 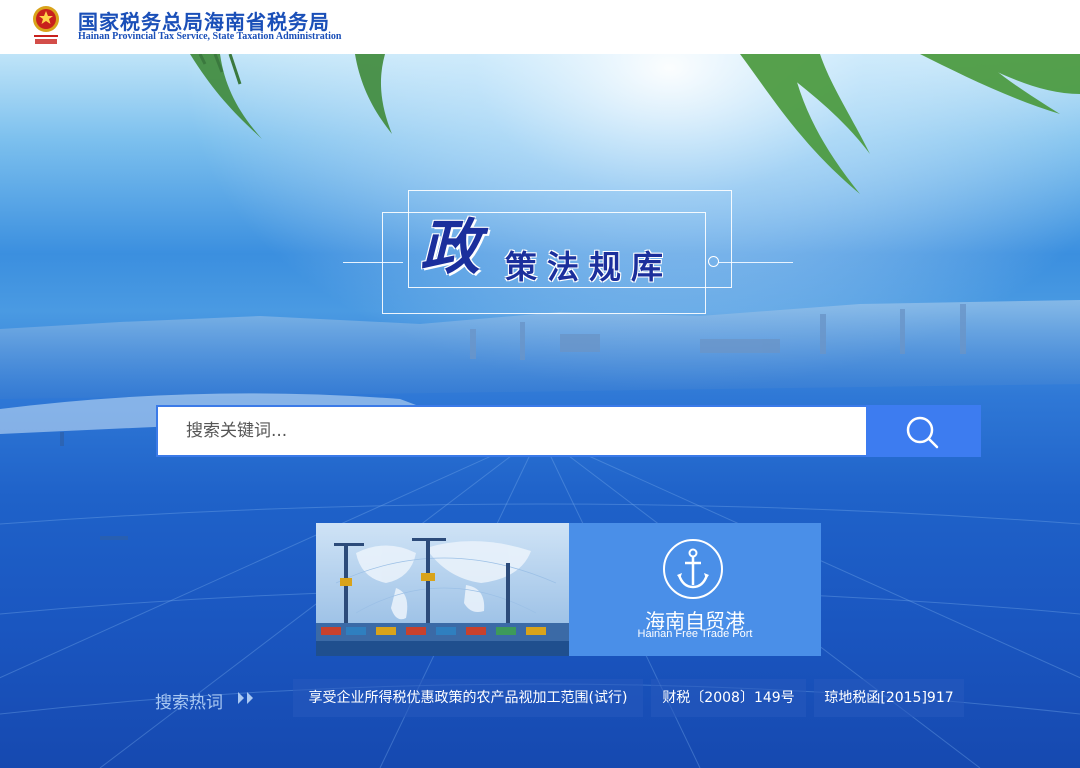 I want to click on banner-title-en: Hainan Free Trade Port, so click(x=695, y=634).